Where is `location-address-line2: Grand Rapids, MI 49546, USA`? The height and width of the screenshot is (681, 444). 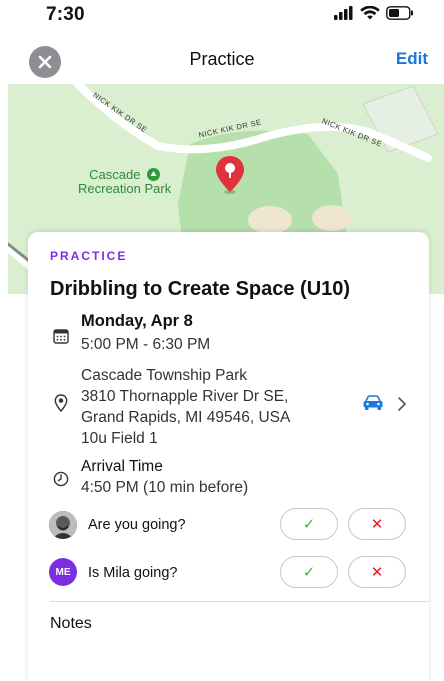
location-address-line2: Grand Rapids, MI 49546, USA is located at coordinates (186, 417).